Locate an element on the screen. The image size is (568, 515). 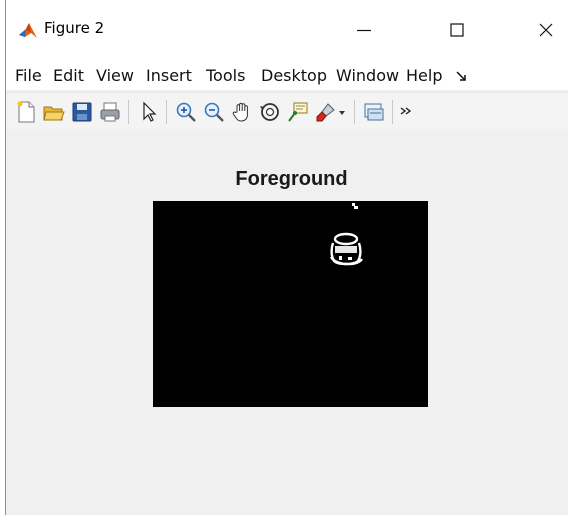
new-figure-icon is located at coordinates (26, 112).